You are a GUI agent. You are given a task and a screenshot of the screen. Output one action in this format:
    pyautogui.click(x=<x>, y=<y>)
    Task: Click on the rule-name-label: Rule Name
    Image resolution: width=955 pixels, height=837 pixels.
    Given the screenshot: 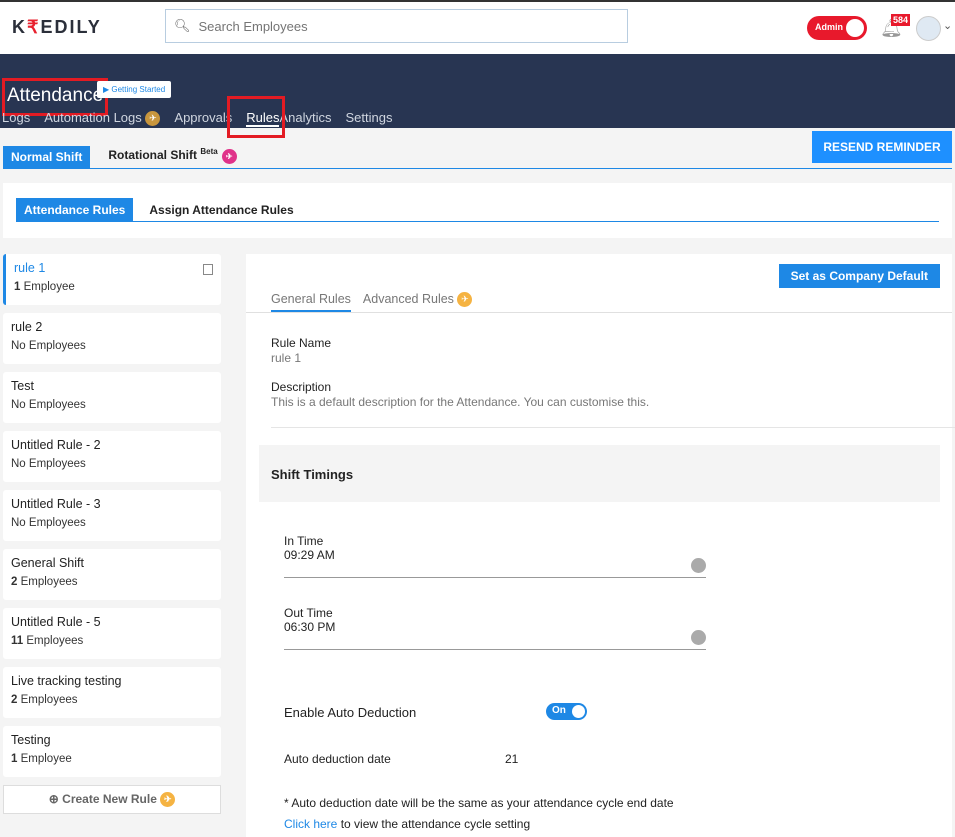 What is the action you would take?
    pyautogui.click(x=301, y=343)
    